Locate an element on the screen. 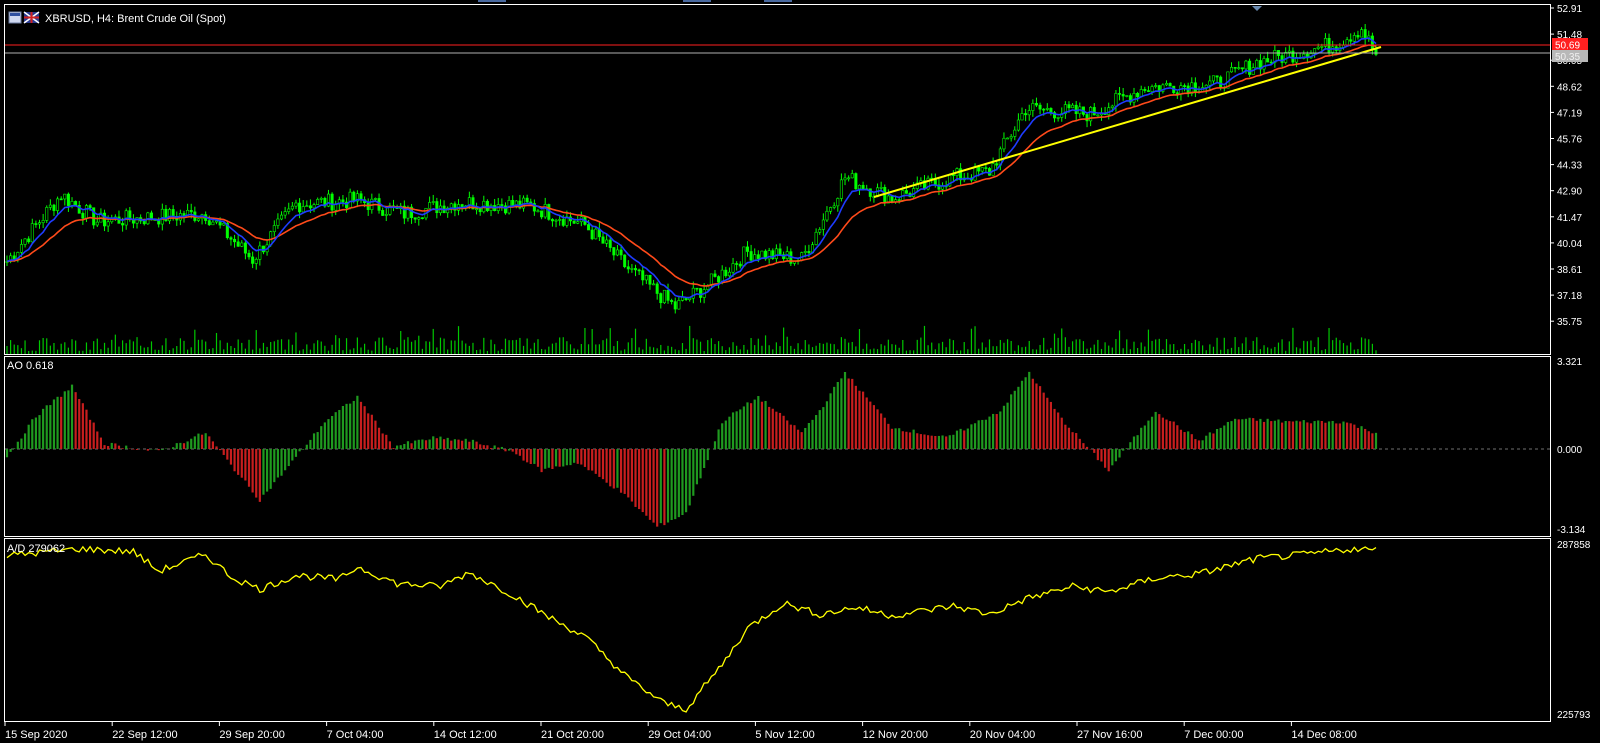 Image resolution: width=1600 pixels, height=743 pixels. time-axis-label: 22 Sep 12:00 is located at coordinates (144, 735).